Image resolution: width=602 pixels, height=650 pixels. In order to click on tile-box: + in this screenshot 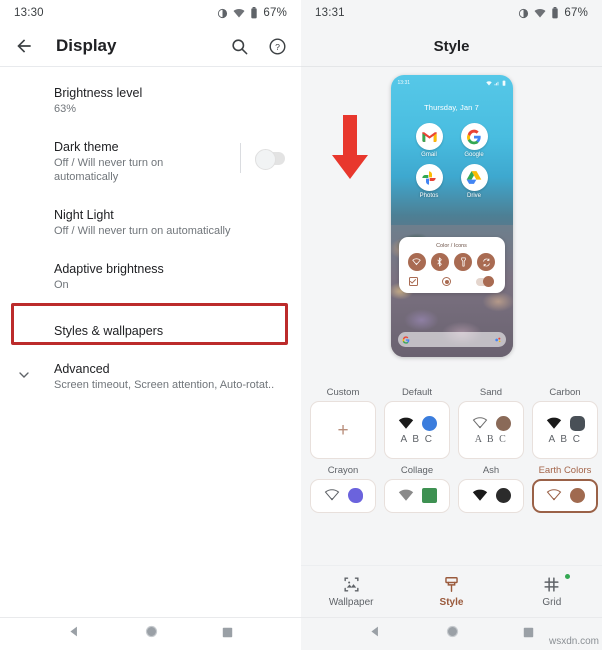, I will do `click(343, 430)`.